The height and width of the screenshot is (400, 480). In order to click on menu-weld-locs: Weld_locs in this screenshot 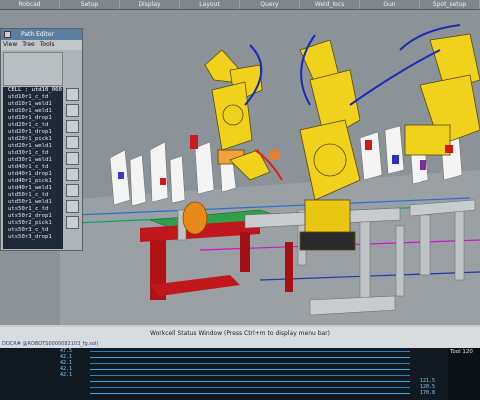, I will do `click(330, 4)`.